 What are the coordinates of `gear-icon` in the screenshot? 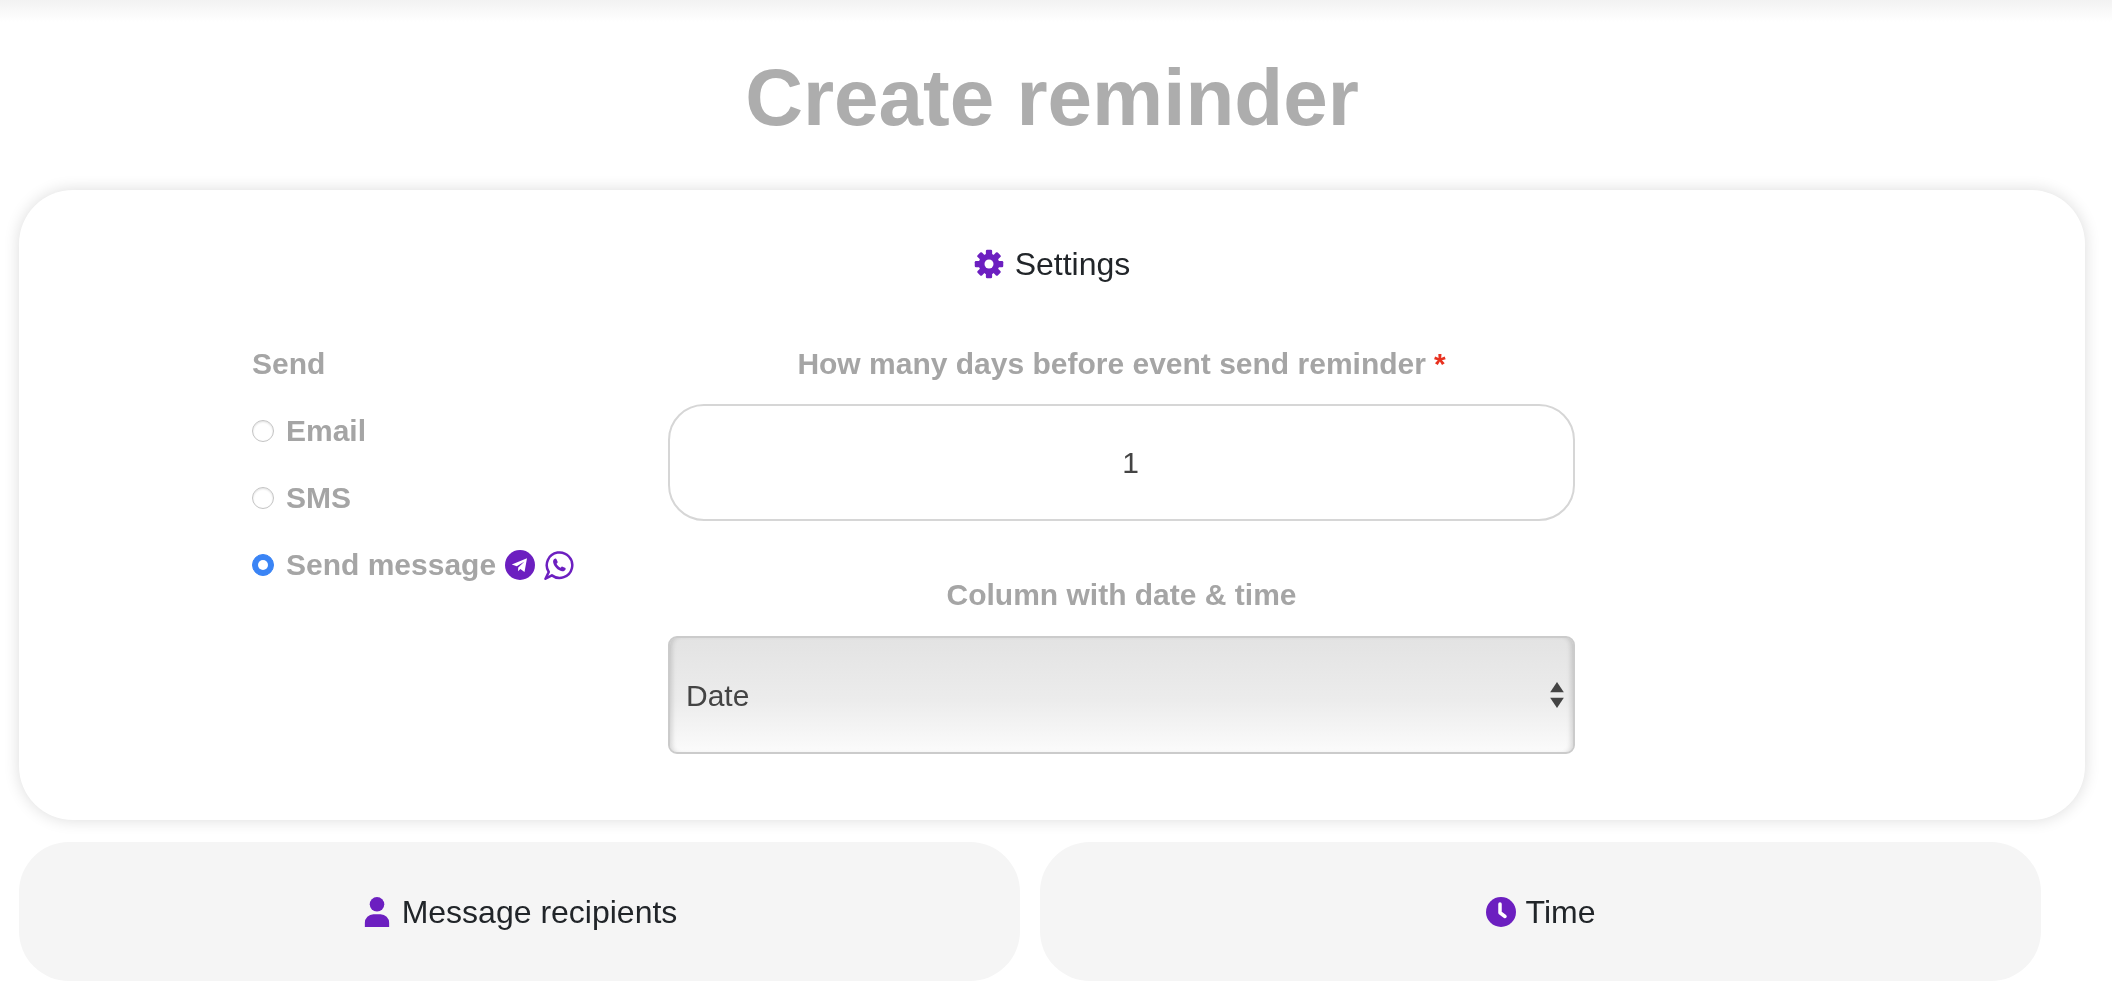 It's located at (988, 264).